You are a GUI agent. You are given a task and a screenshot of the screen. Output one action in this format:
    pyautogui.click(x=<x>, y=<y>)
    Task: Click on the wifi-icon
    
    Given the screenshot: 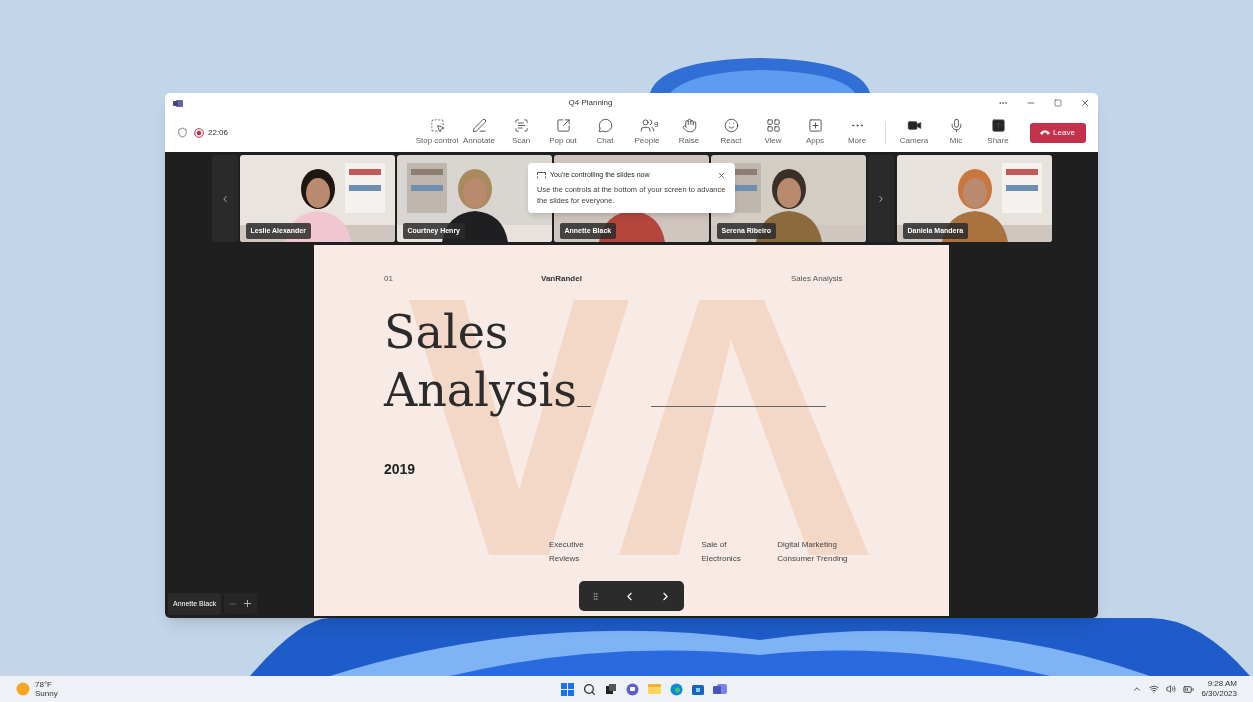 What is the action you would take?
    pyautogui.click(x=1154, y=689)
    